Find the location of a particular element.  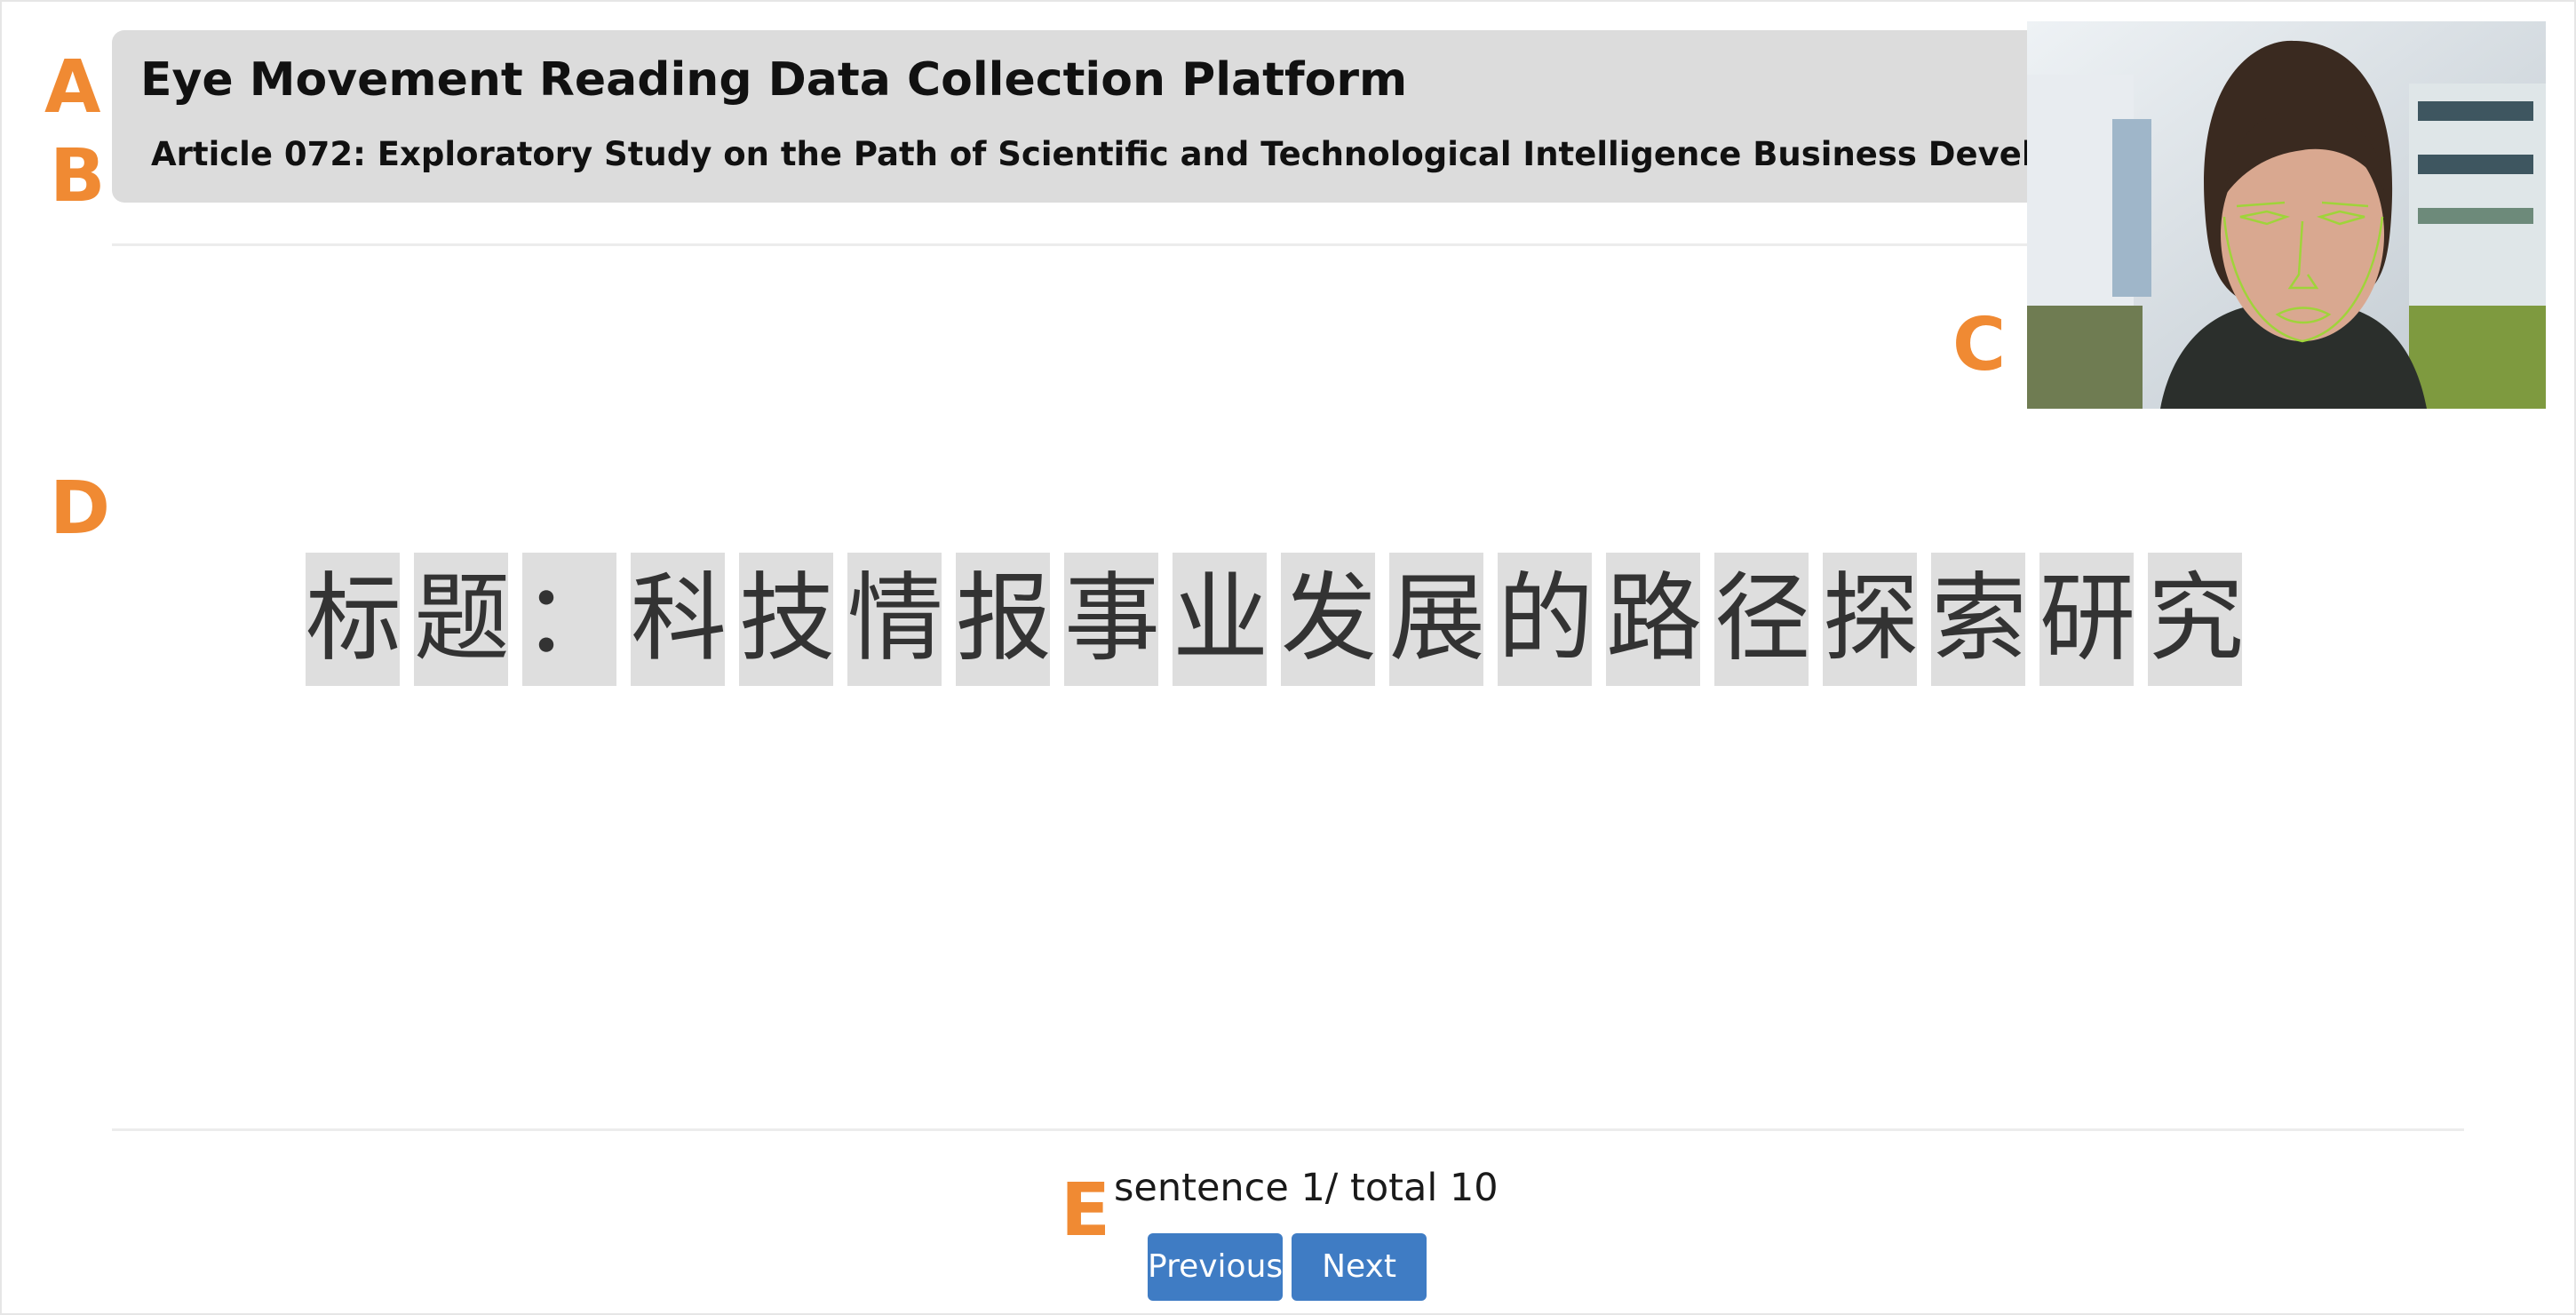

reading-sentence: 标 题 ： 科 技 情 报 事 业 发 展 的 路 径 探 索 研 究 is located at coordinates (1275, 619).